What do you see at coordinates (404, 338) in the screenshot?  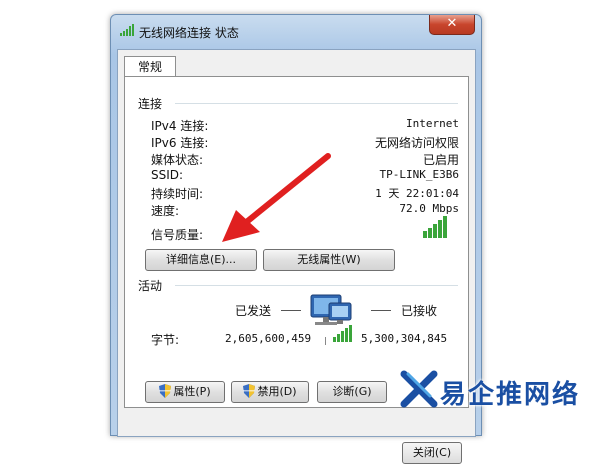 I see `bytes-received-value: 5,300,304,845` at bounding box center [404, 338].